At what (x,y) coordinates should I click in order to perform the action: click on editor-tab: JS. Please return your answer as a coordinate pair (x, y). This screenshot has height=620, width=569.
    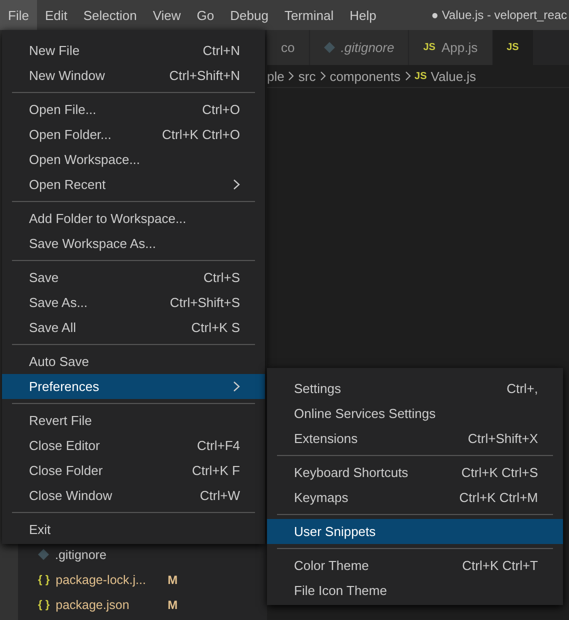
    Looking at the image, I should click on (513, 47).